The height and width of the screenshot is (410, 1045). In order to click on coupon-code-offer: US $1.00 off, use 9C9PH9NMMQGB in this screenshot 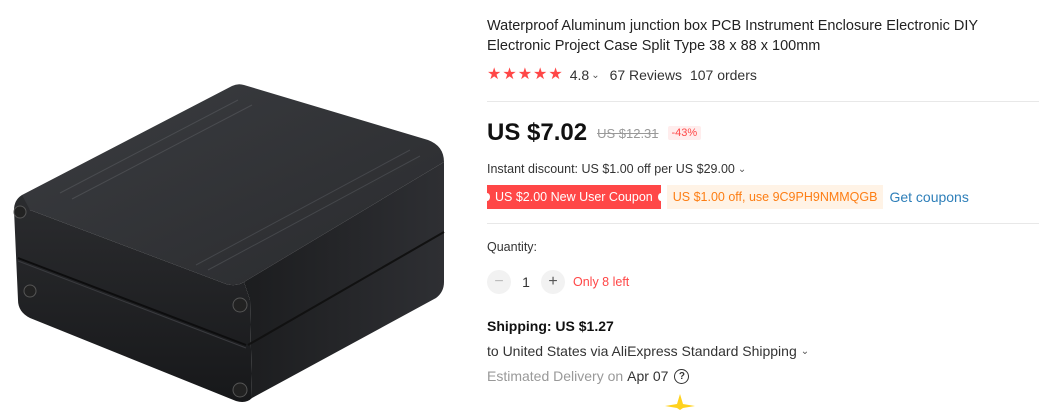, I will do `click(775, 197)`.